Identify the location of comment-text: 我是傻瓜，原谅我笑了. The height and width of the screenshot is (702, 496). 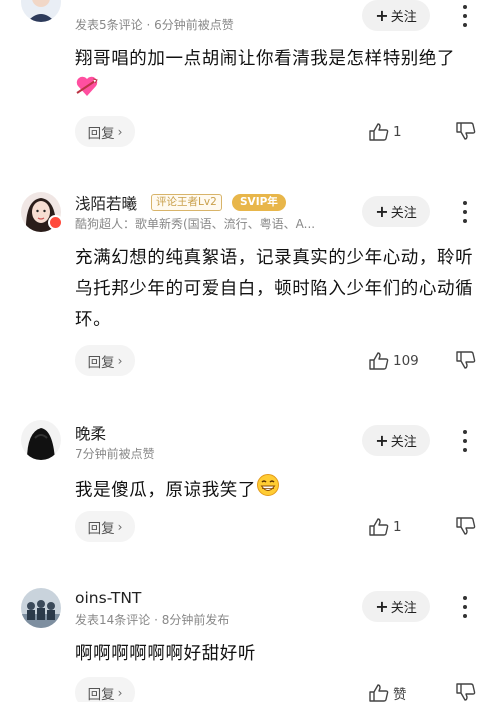
(275, 490).